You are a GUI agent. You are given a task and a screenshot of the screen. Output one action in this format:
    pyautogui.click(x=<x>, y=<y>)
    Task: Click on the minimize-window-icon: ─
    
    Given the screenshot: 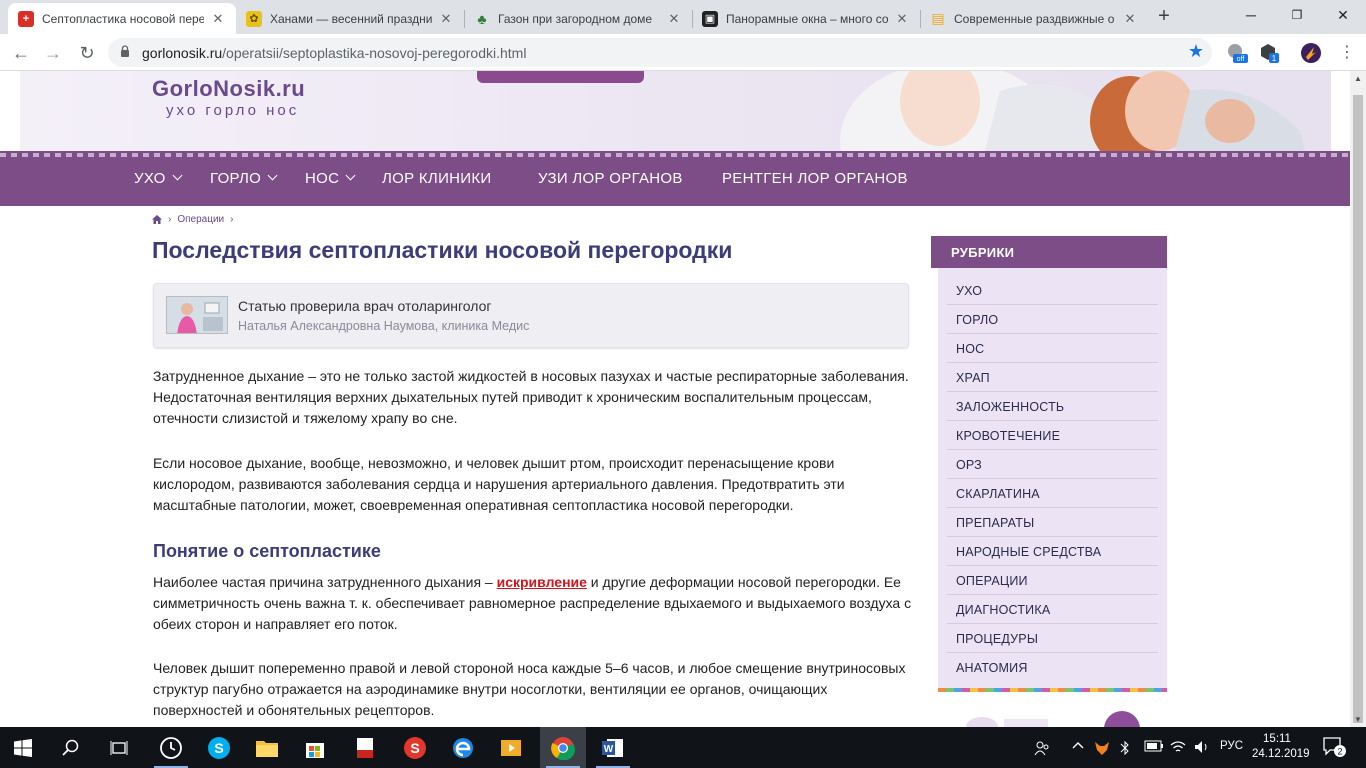 What is the action you would take?
    pyautogui.click(x=1251, y=16)
    